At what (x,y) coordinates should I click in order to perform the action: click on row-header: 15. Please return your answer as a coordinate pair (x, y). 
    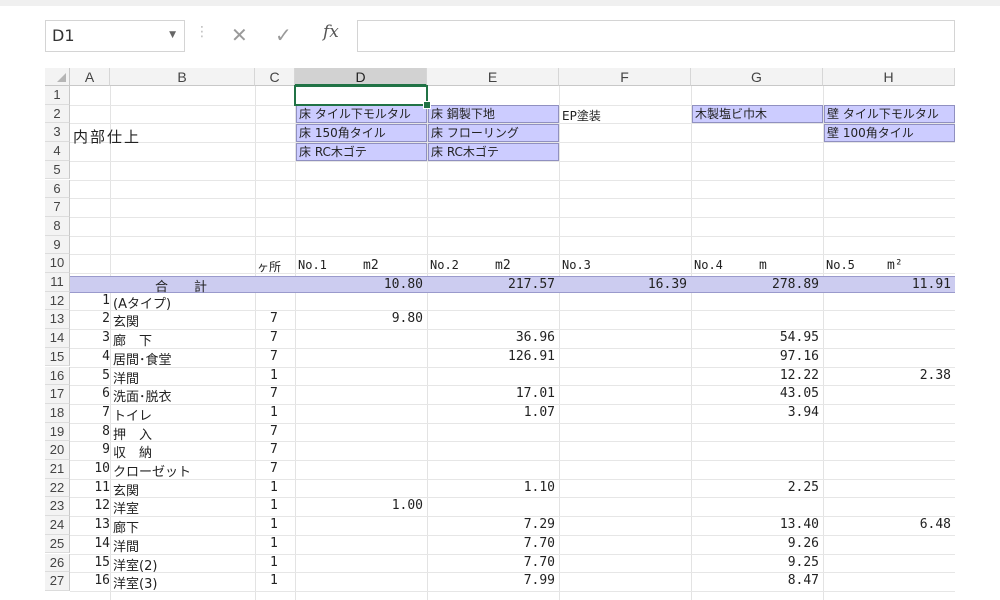
    Looking at the image, I should click on (57, 357).